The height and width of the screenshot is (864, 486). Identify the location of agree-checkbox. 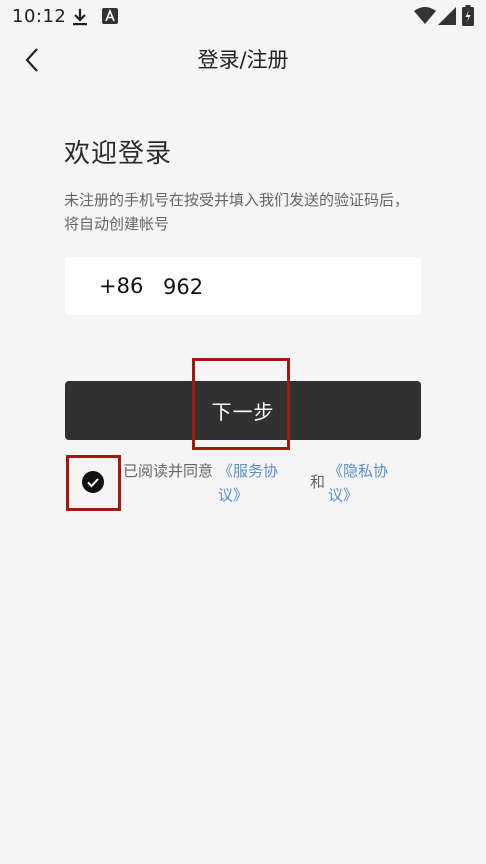
(93, 482).